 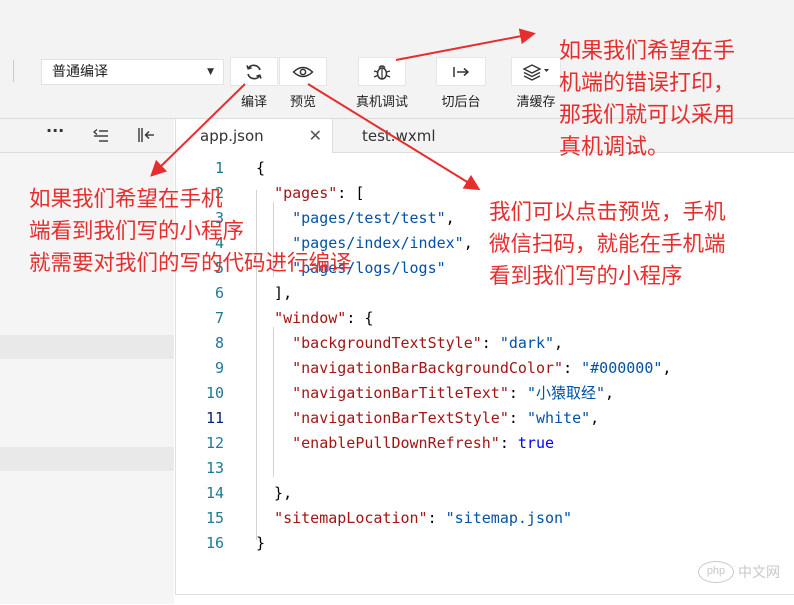 I want to click on annotation-arrows, so click(x=343, y=109).